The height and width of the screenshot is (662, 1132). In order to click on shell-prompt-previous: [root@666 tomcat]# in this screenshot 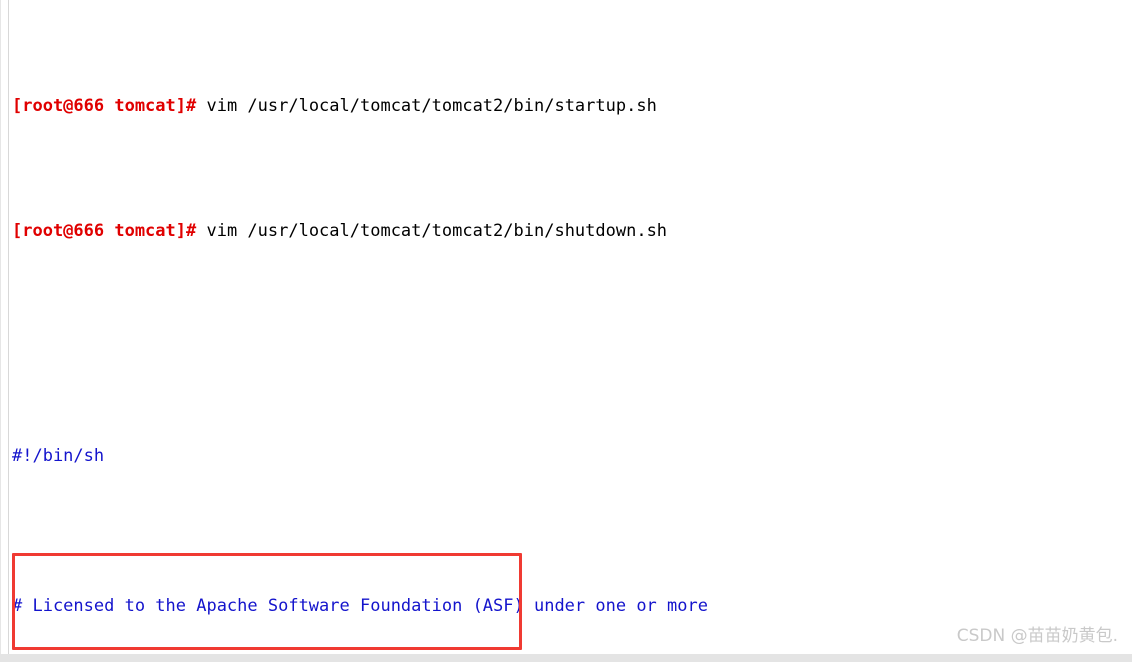, I will do `click(104, 106)`.